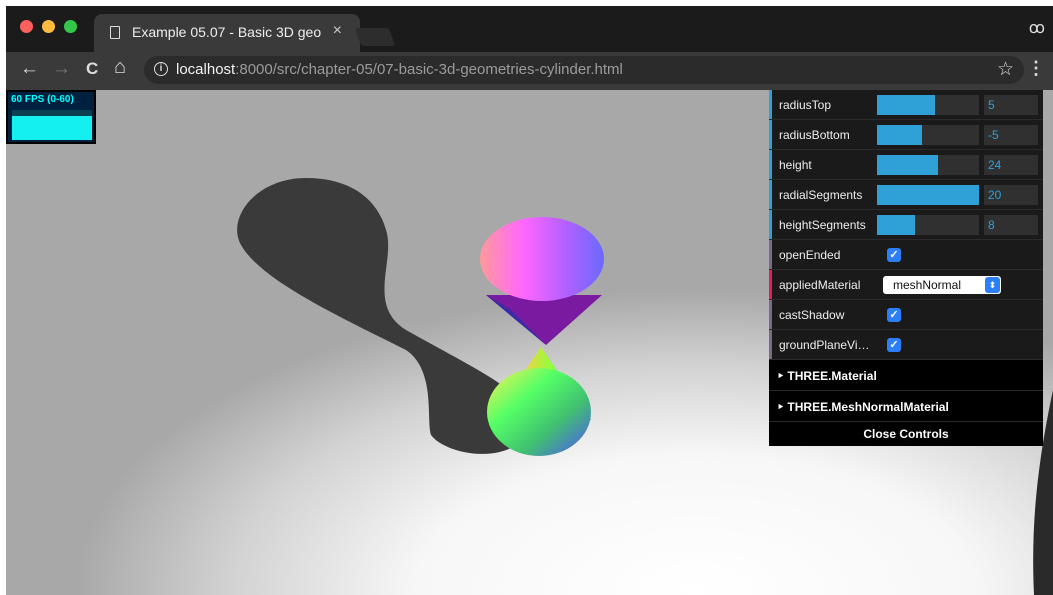 This screenshot has height=595, width=1053. I want to click on shadow-shape, so click(383, 316).